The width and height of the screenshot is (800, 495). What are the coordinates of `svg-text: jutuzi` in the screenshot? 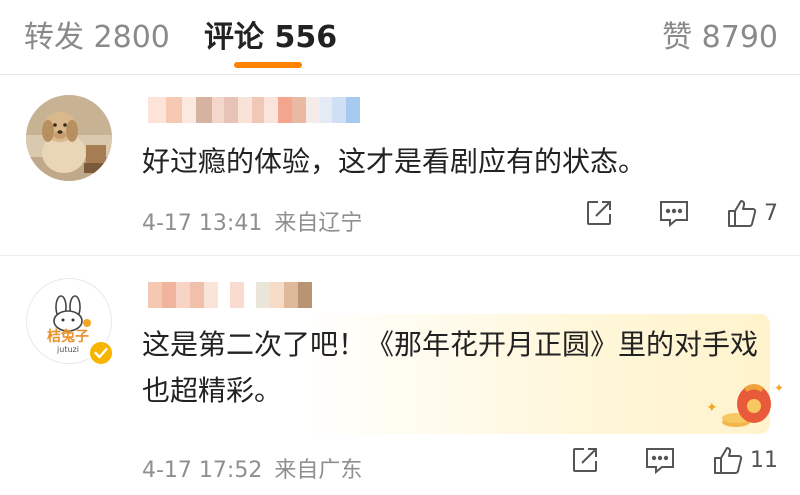 It's located at (67, 349).